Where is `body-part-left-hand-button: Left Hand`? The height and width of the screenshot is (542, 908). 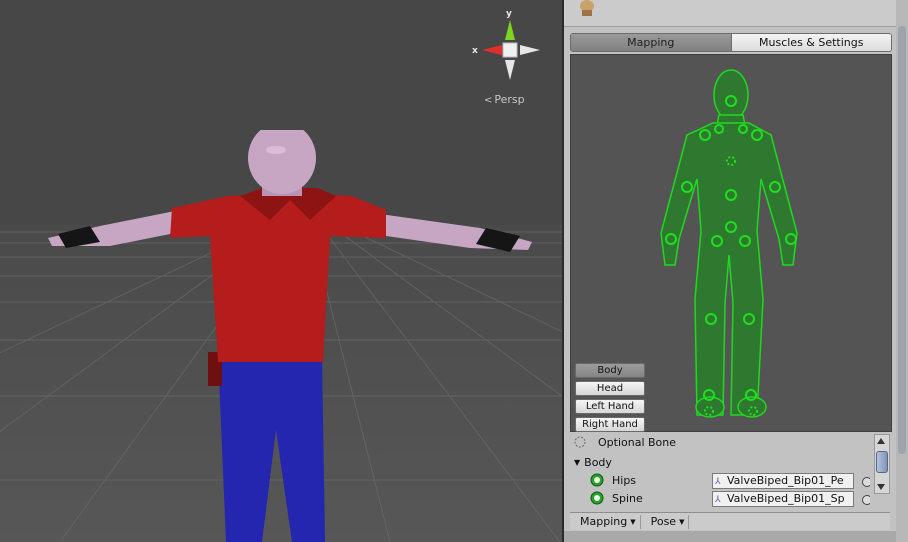
body-part-left-hand-button: Left Hand is located at coordinates (610, 406).